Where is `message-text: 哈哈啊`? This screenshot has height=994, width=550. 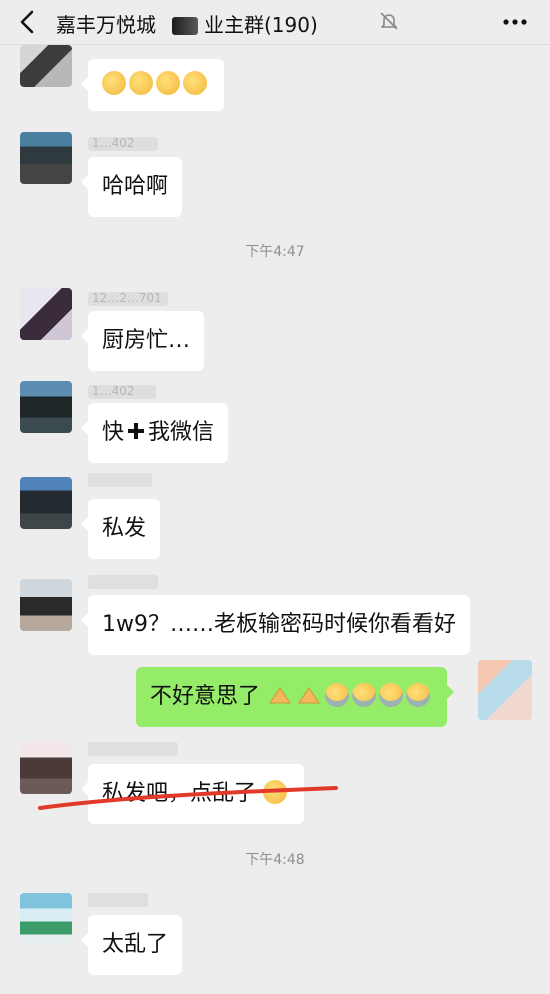
message-text: 哈哈啊 is located at coordinates (135, 186).